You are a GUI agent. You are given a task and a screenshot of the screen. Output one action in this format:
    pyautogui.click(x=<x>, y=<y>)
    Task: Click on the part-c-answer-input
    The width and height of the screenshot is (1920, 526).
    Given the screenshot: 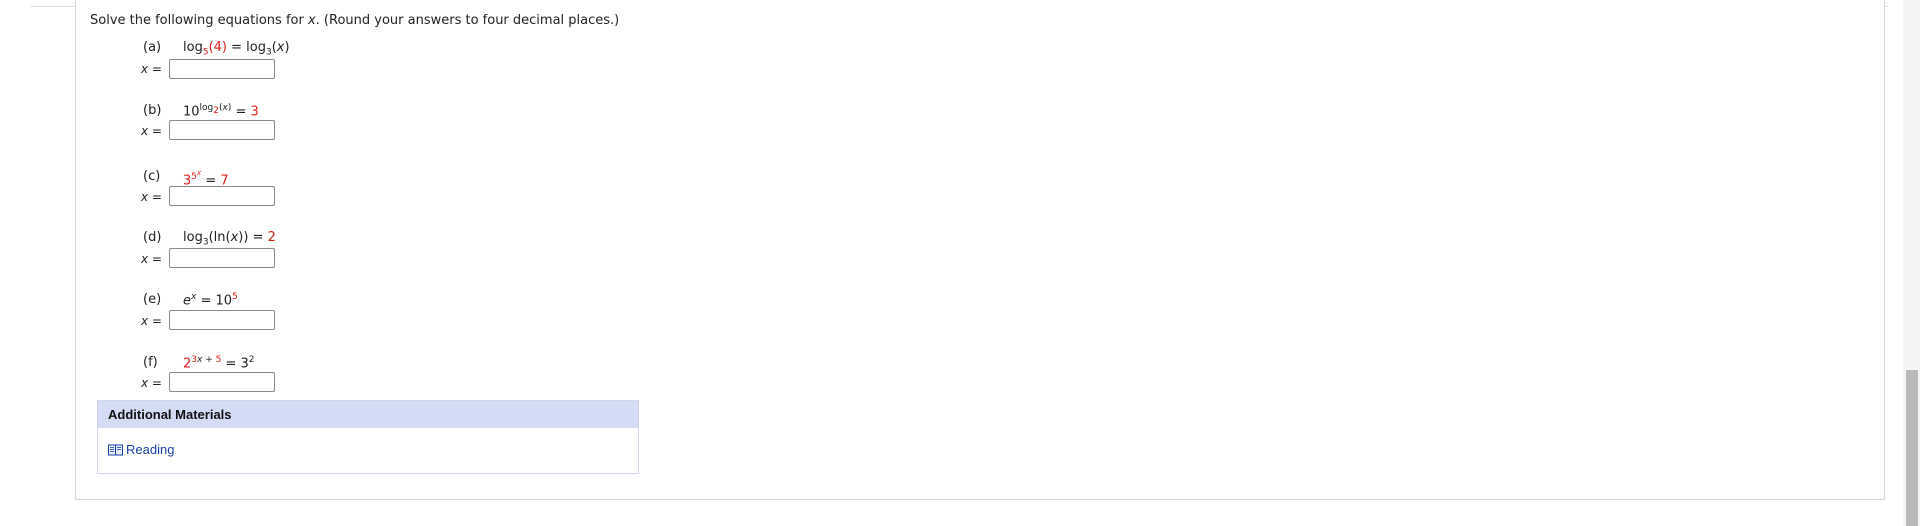 What is the action you would take?
    pyautogui.click(x=222, y=196)
    